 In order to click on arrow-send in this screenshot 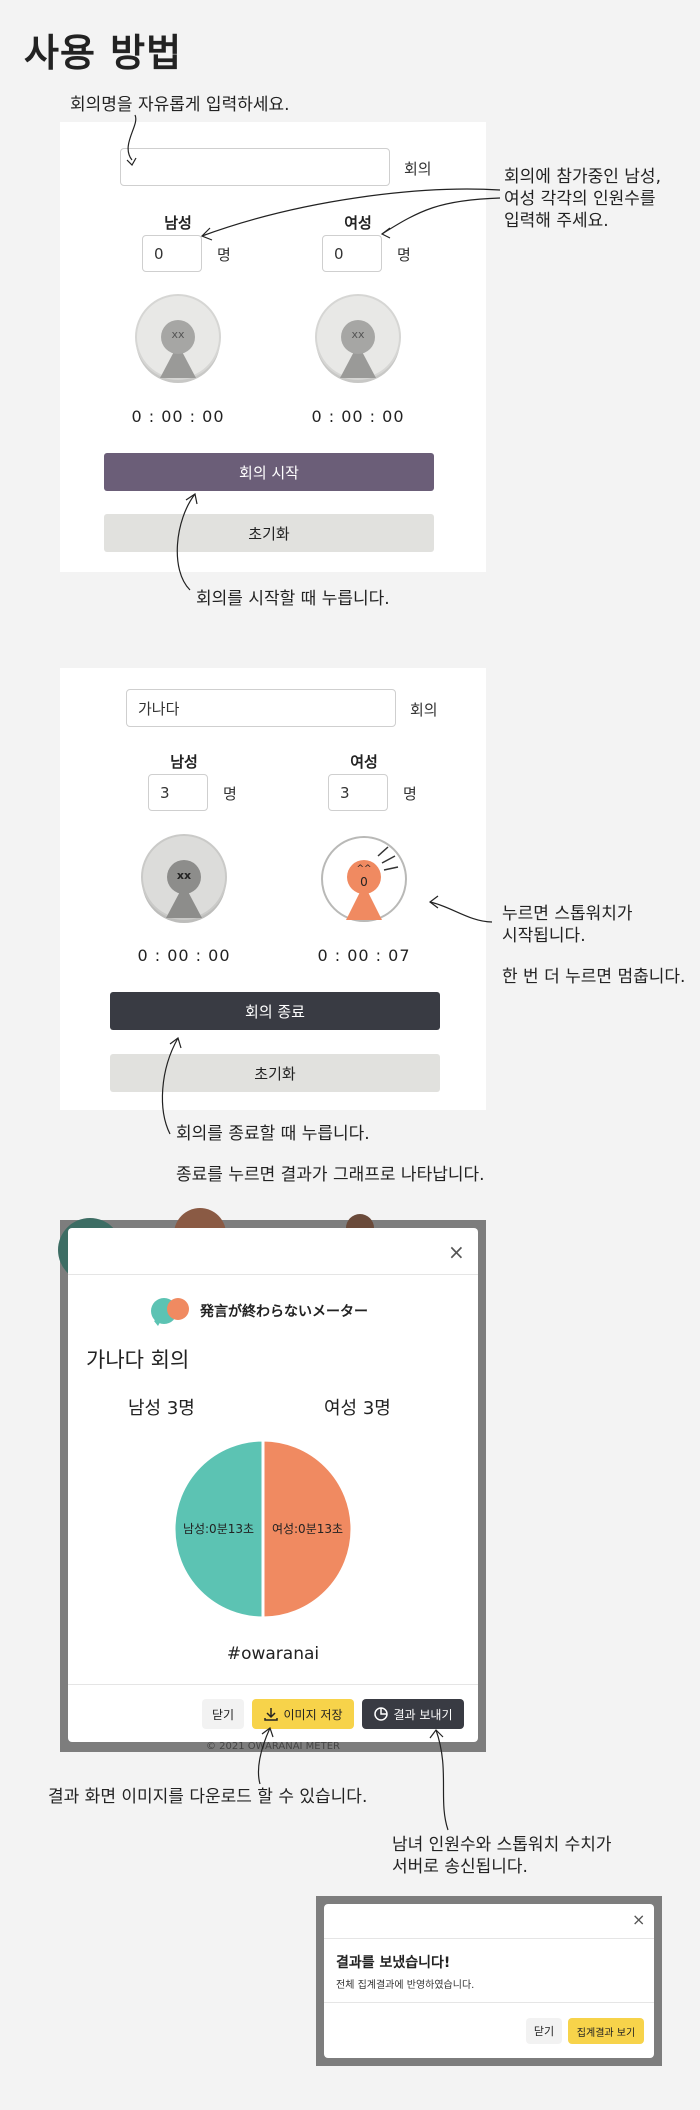, I will do `click(442, 1780)`.